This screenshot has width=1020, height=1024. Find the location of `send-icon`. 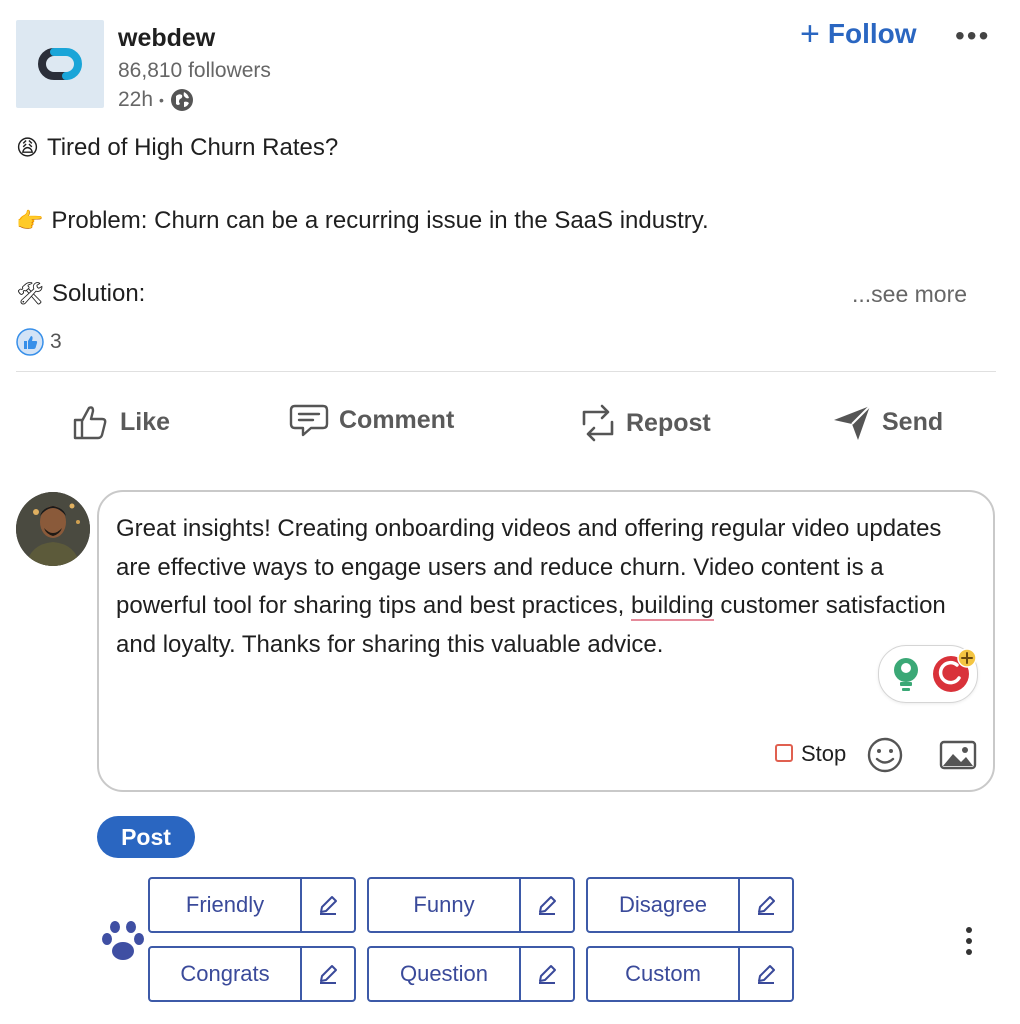

send-icon is located at coordinates (852, 422).